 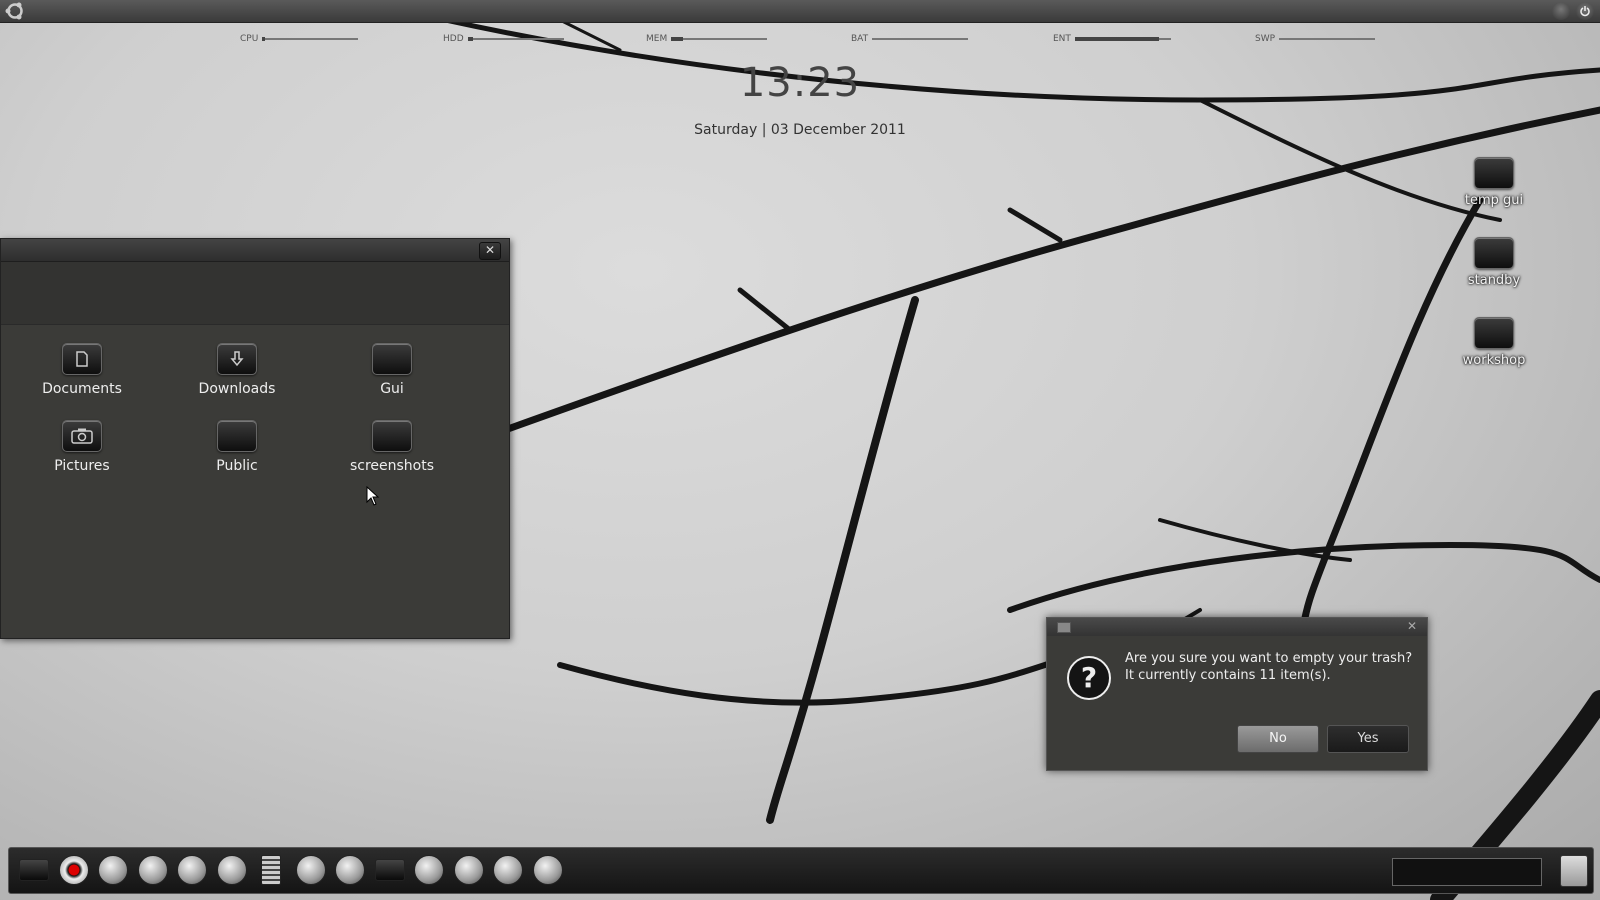 I want to click on meter-swp: SWP, so click(x=1315, y=39).